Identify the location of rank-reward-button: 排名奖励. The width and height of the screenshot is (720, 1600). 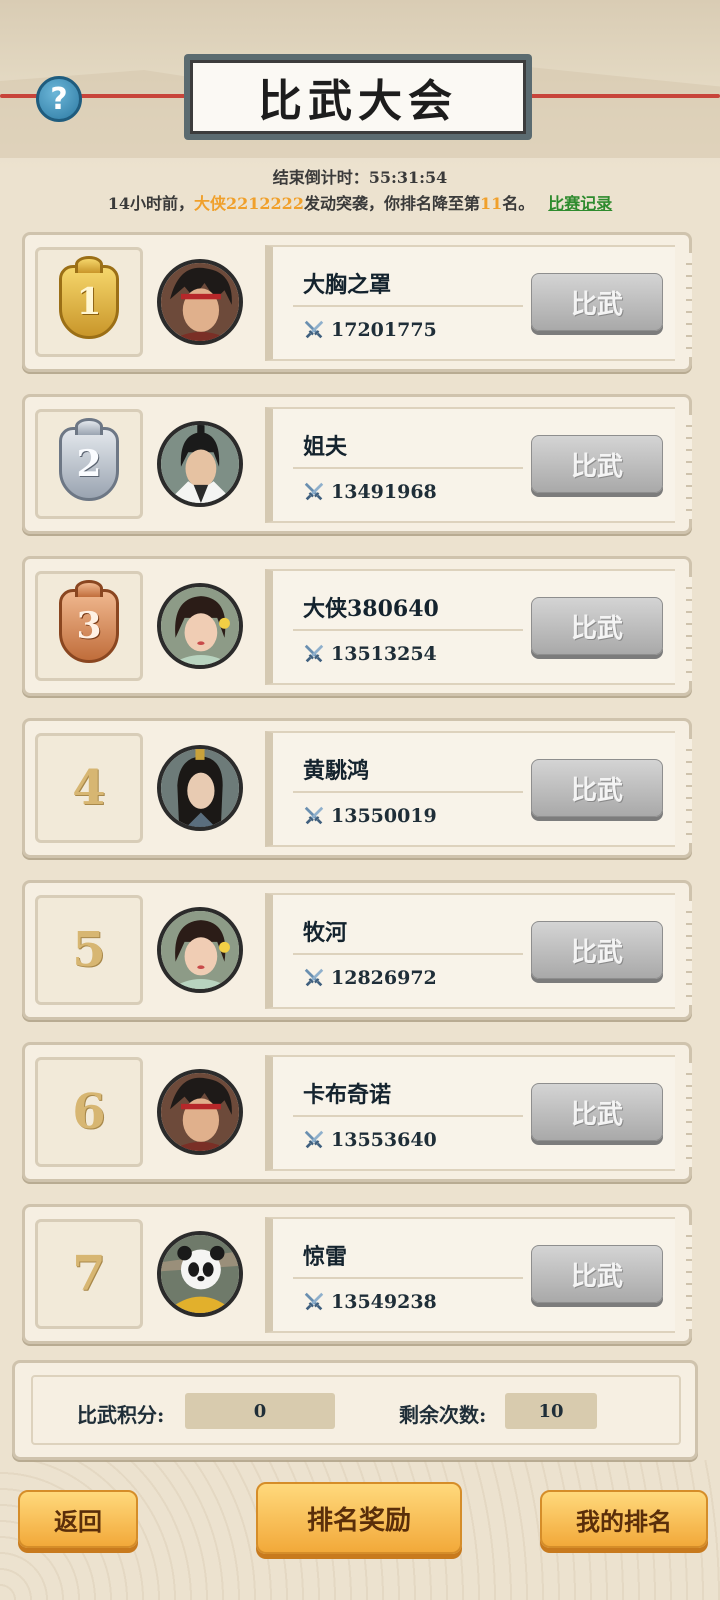
(359, 1518).